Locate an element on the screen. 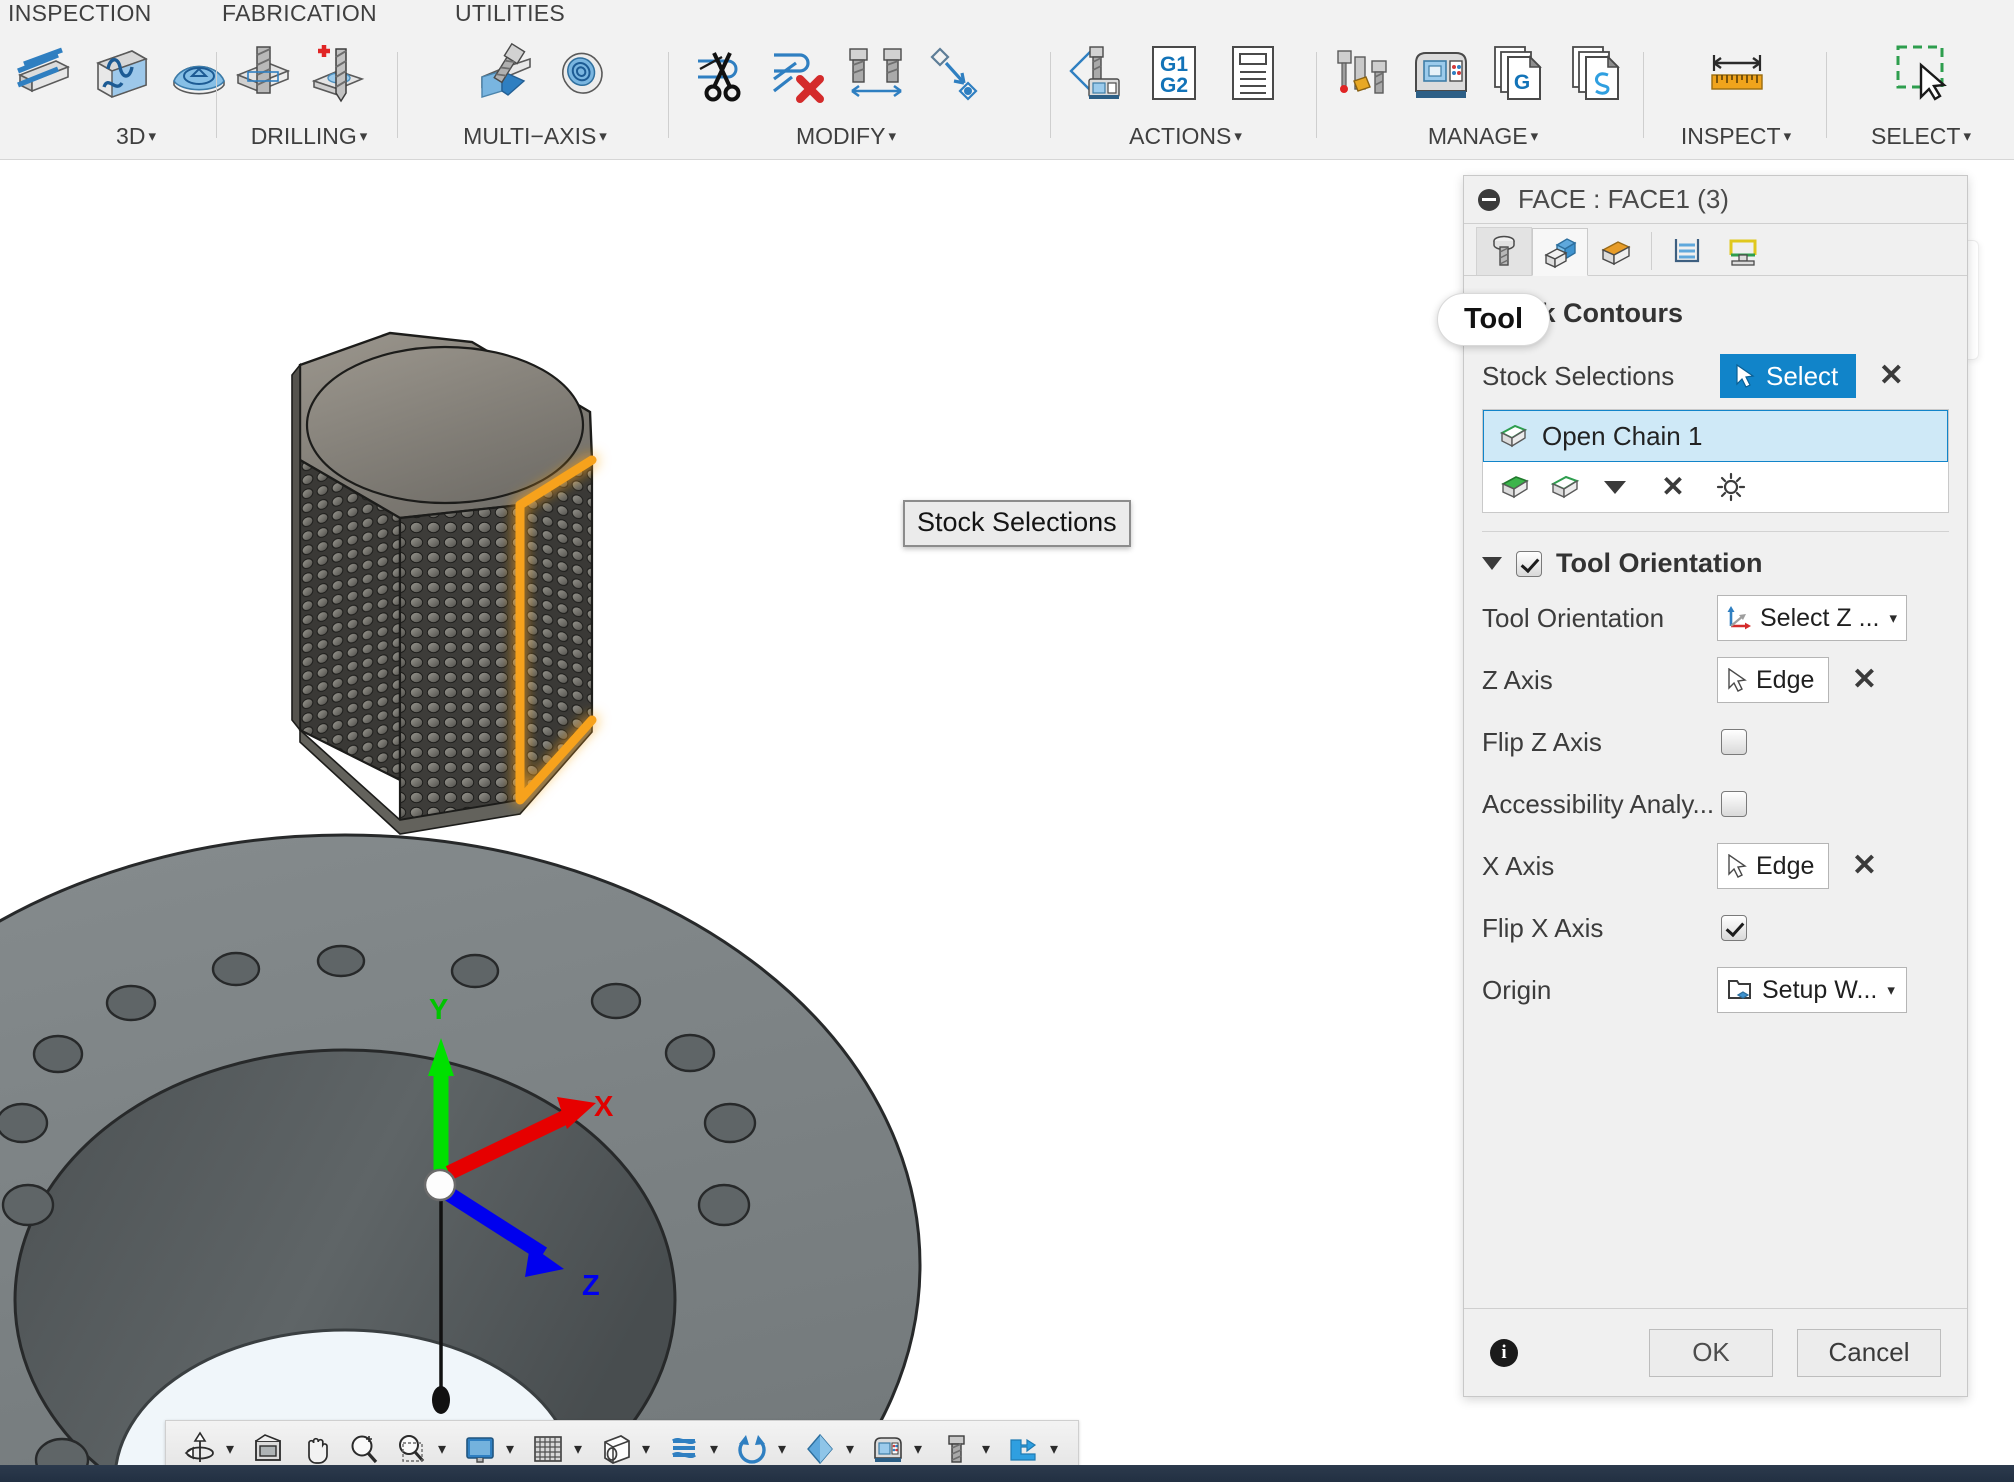 The height and width of the screenshot is (1482, 2014). heights-box-icon is located at coordinates (1616, 253).